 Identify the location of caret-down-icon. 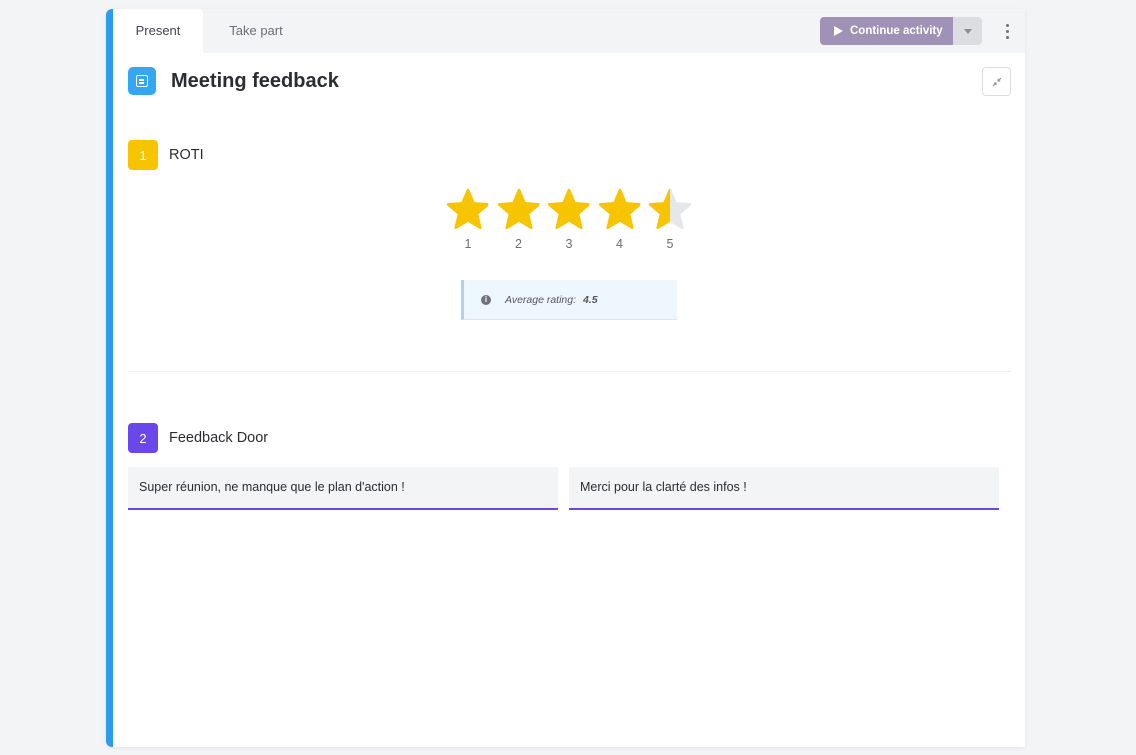
(967, 31).